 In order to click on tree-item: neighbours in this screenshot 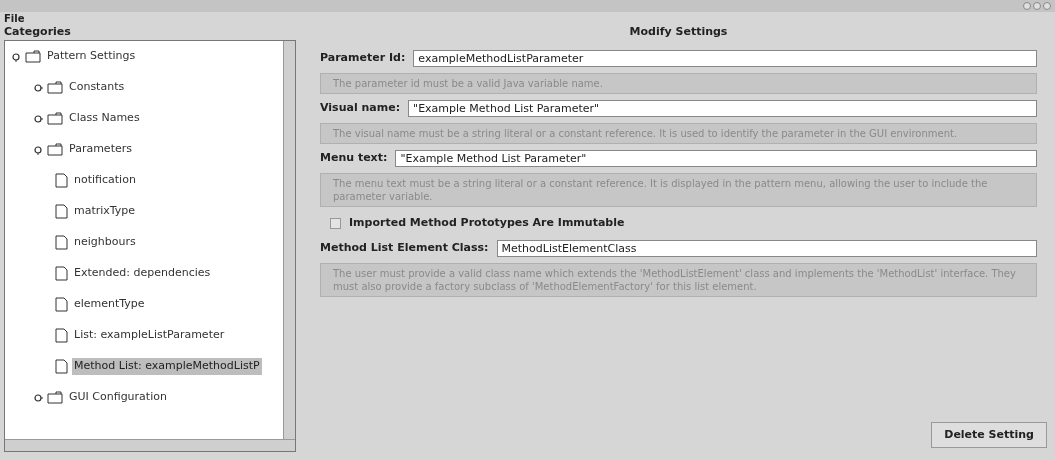, I will do `click(105, 242)`.